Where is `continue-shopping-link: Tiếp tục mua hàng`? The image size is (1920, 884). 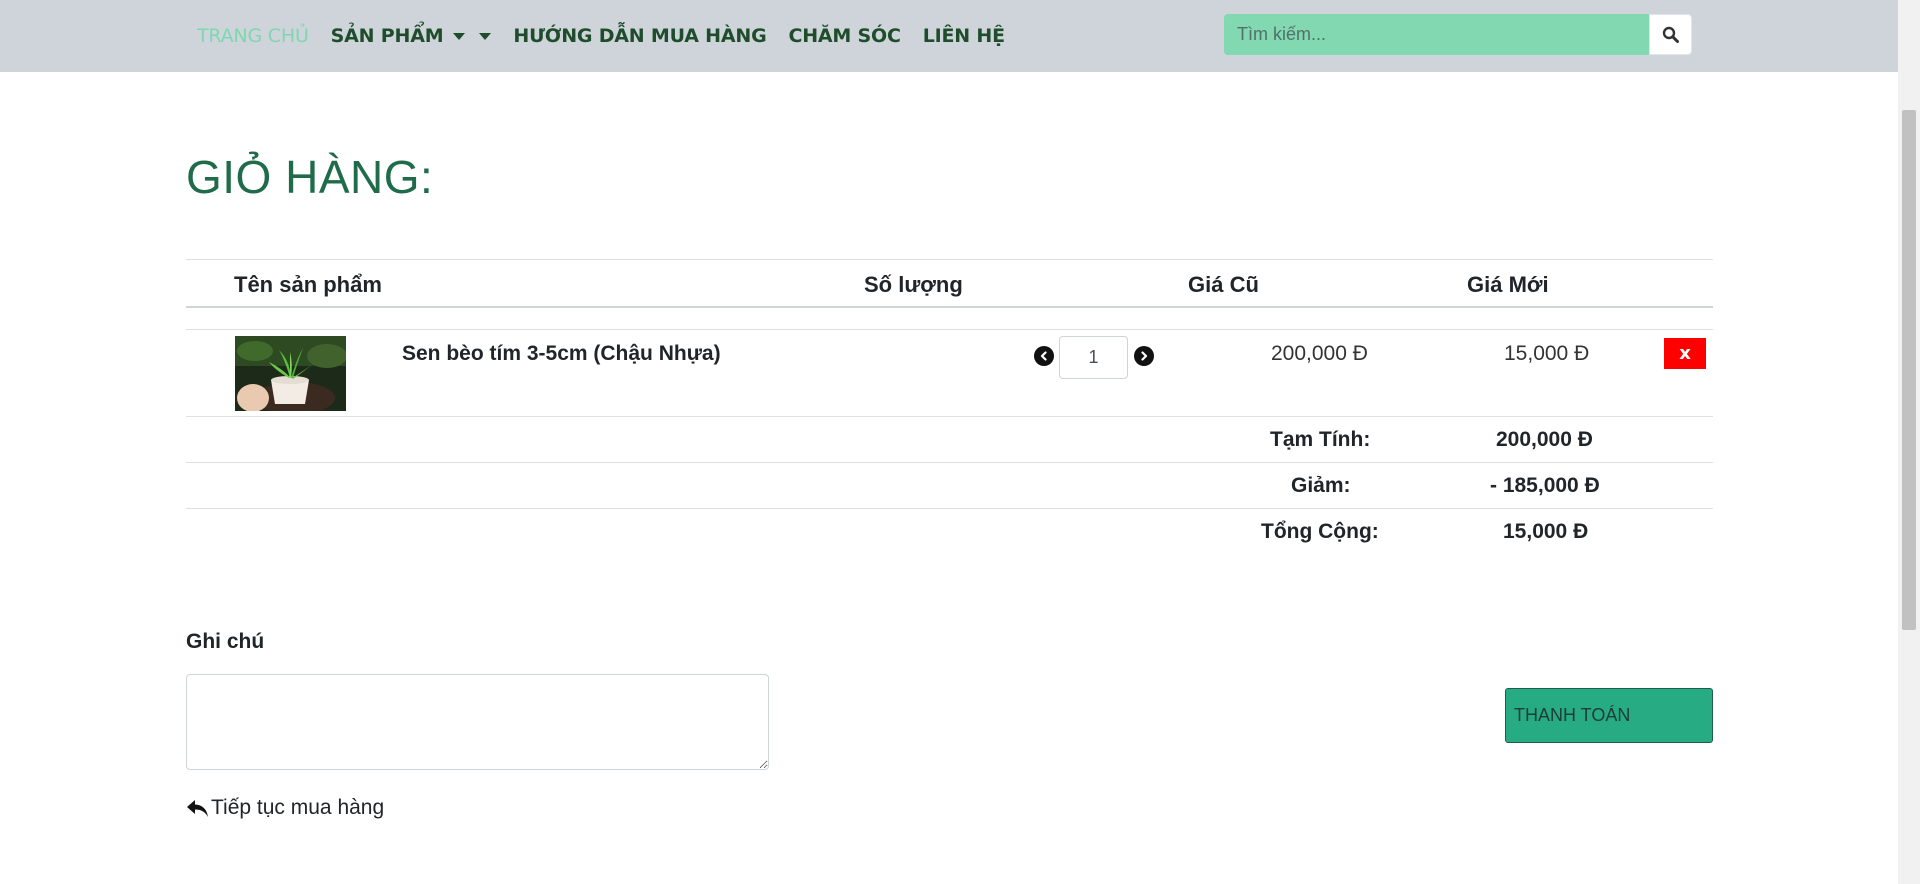 continue-shopping-link: Tiếp tục mua hàng is located at coordinates (285, 808).